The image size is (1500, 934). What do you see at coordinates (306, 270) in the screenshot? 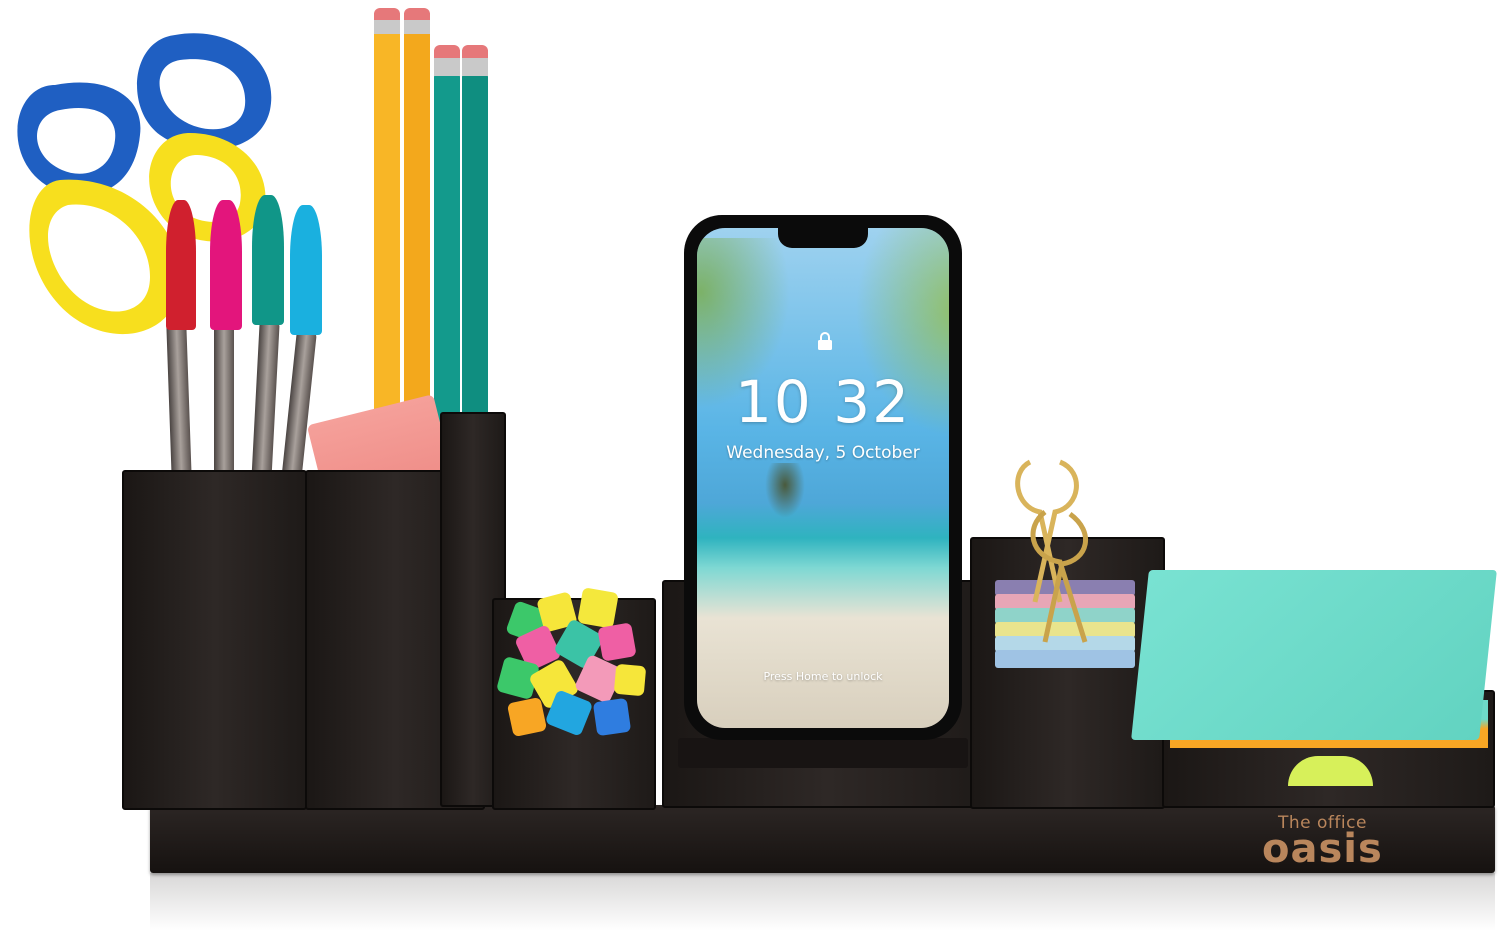
I see `cyan-pen-cap` at bounding box center [306, 270].